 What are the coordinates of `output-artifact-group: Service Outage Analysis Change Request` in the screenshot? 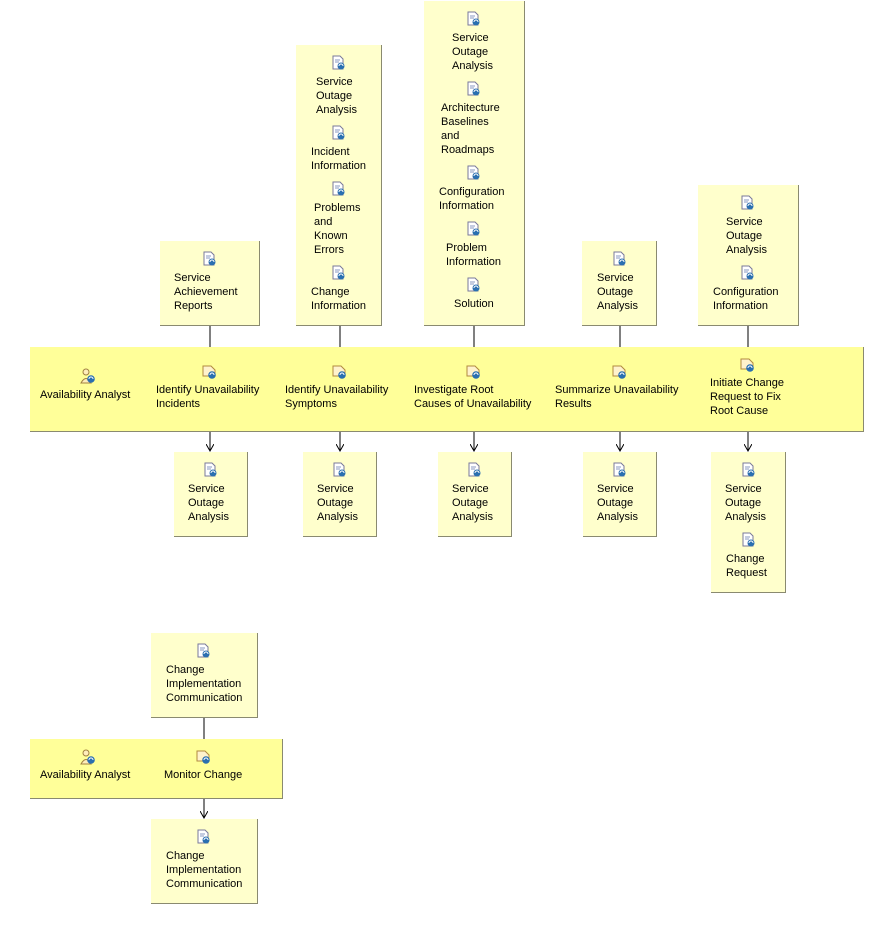 It's located at (748, 522).